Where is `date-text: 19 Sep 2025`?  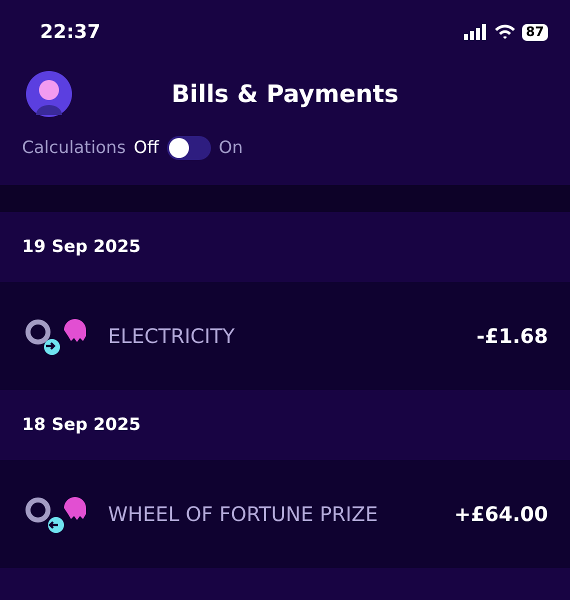
date-text: 19 Sep 2025 is located at coordinates (81, 247).